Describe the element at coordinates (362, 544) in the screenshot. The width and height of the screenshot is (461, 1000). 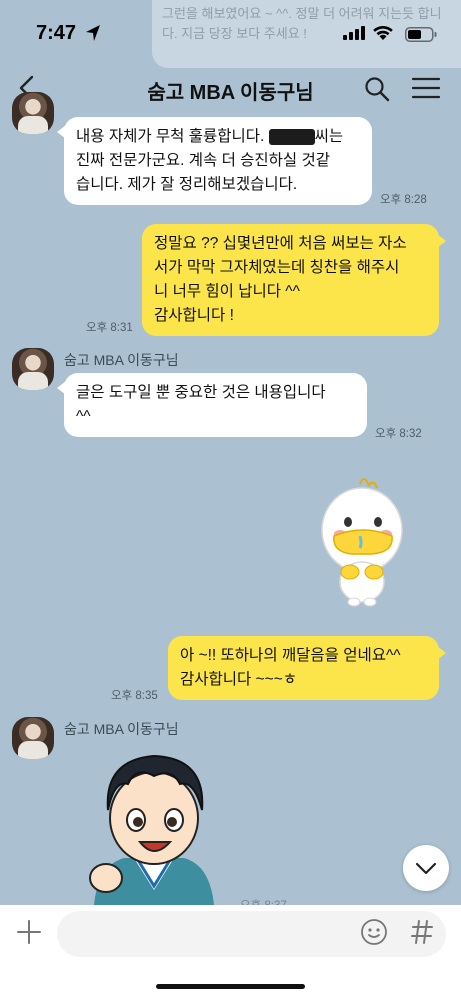
I see `yellow-duck-character-sticker` at that location.